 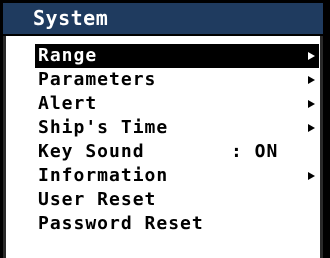 What do you see at coordinates (177, 128) in the screenshot?
I see `menu-item-ships-time: Ship's Time` at bounding box center [177, 128].